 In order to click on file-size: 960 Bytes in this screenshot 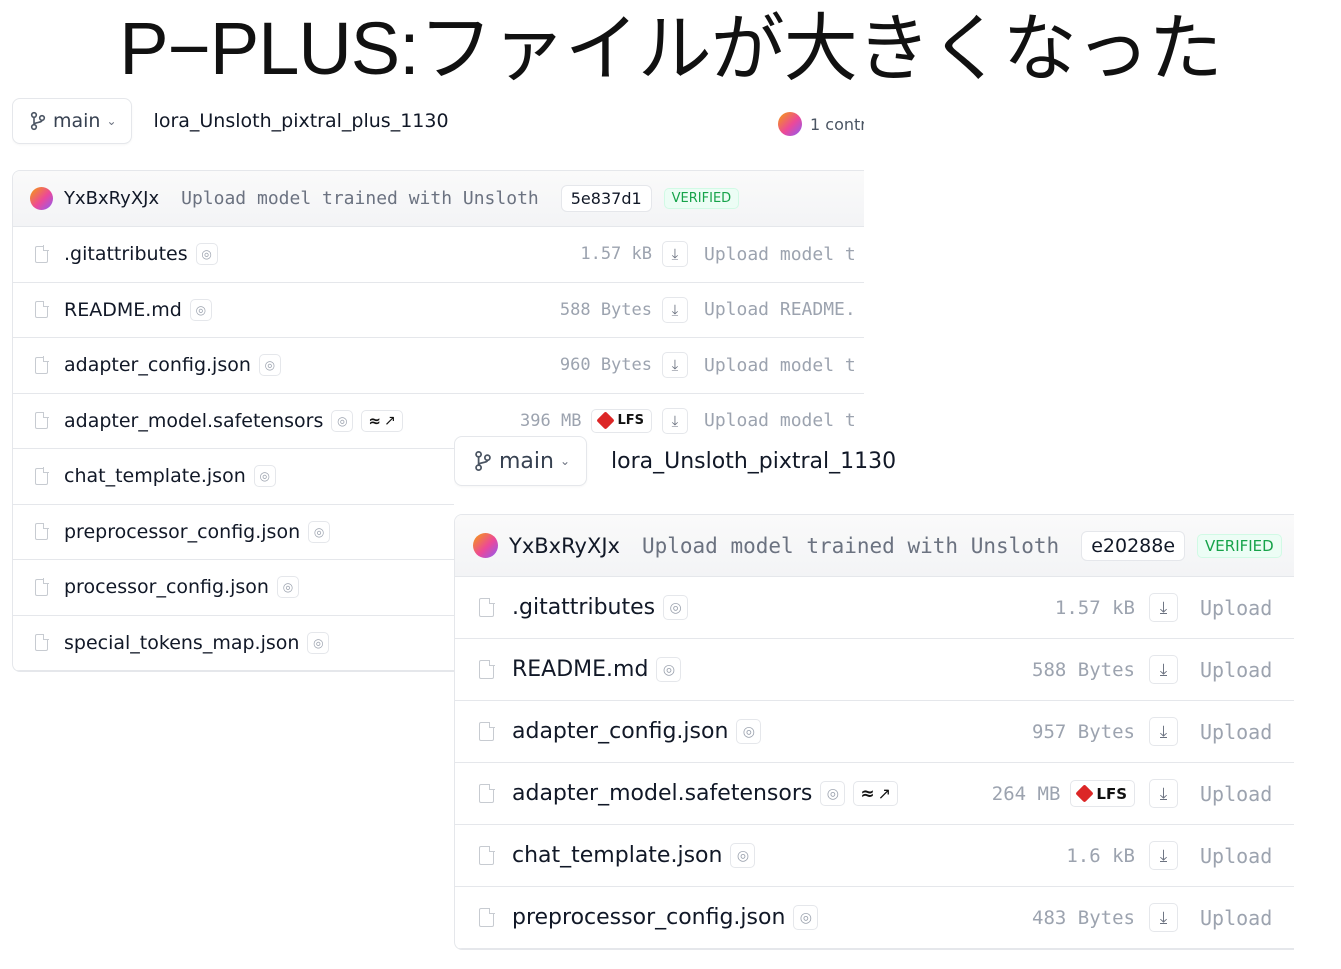, I will do `click(605, 365)`.